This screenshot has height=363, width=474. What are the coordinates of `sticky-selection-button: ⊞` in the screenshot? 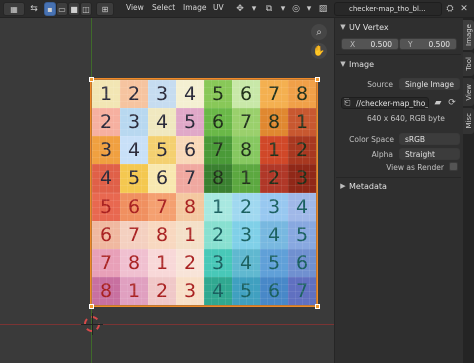 It's located at (105, 9).